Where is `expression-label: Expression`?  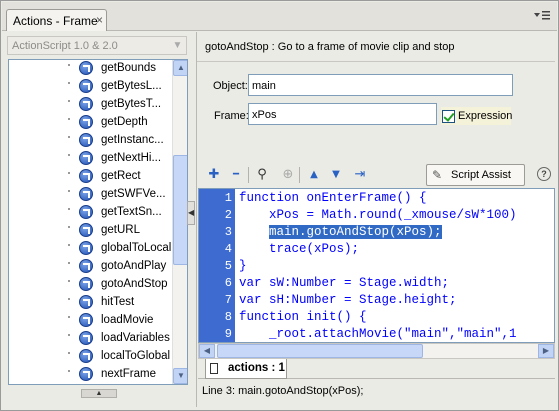
expression-label: Expression is located at coordinates (485, 116).